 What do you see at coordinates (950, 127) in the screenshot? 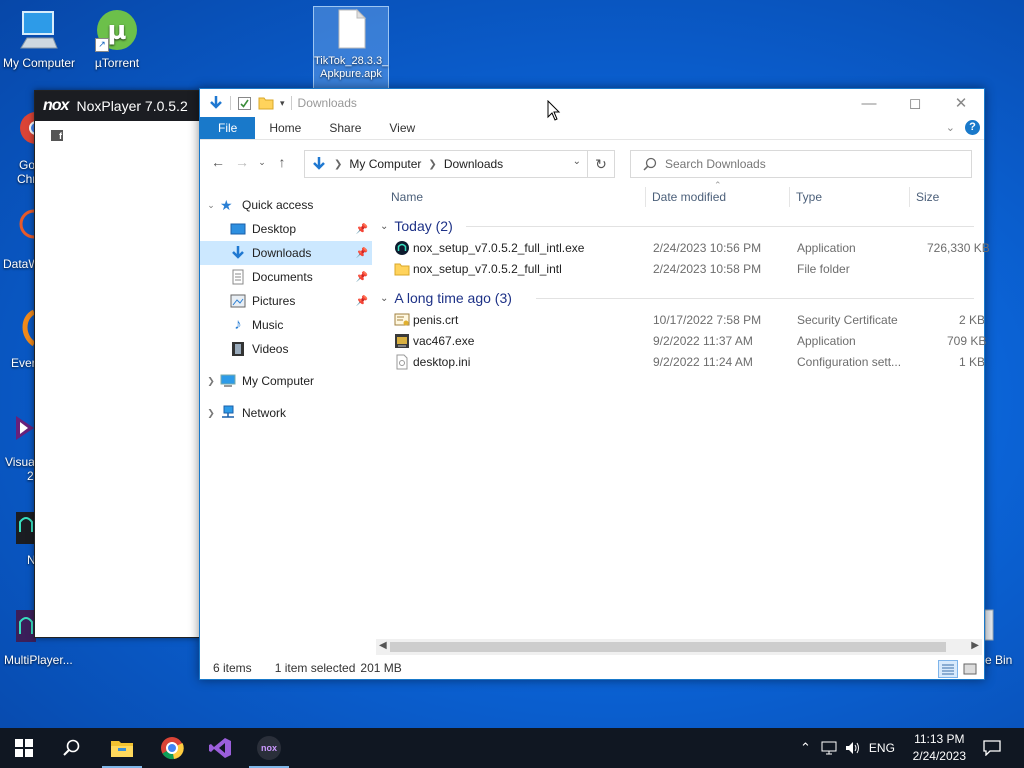
I see `expand-ribbon-icon: ⌄` at bounding box center [950, 127].